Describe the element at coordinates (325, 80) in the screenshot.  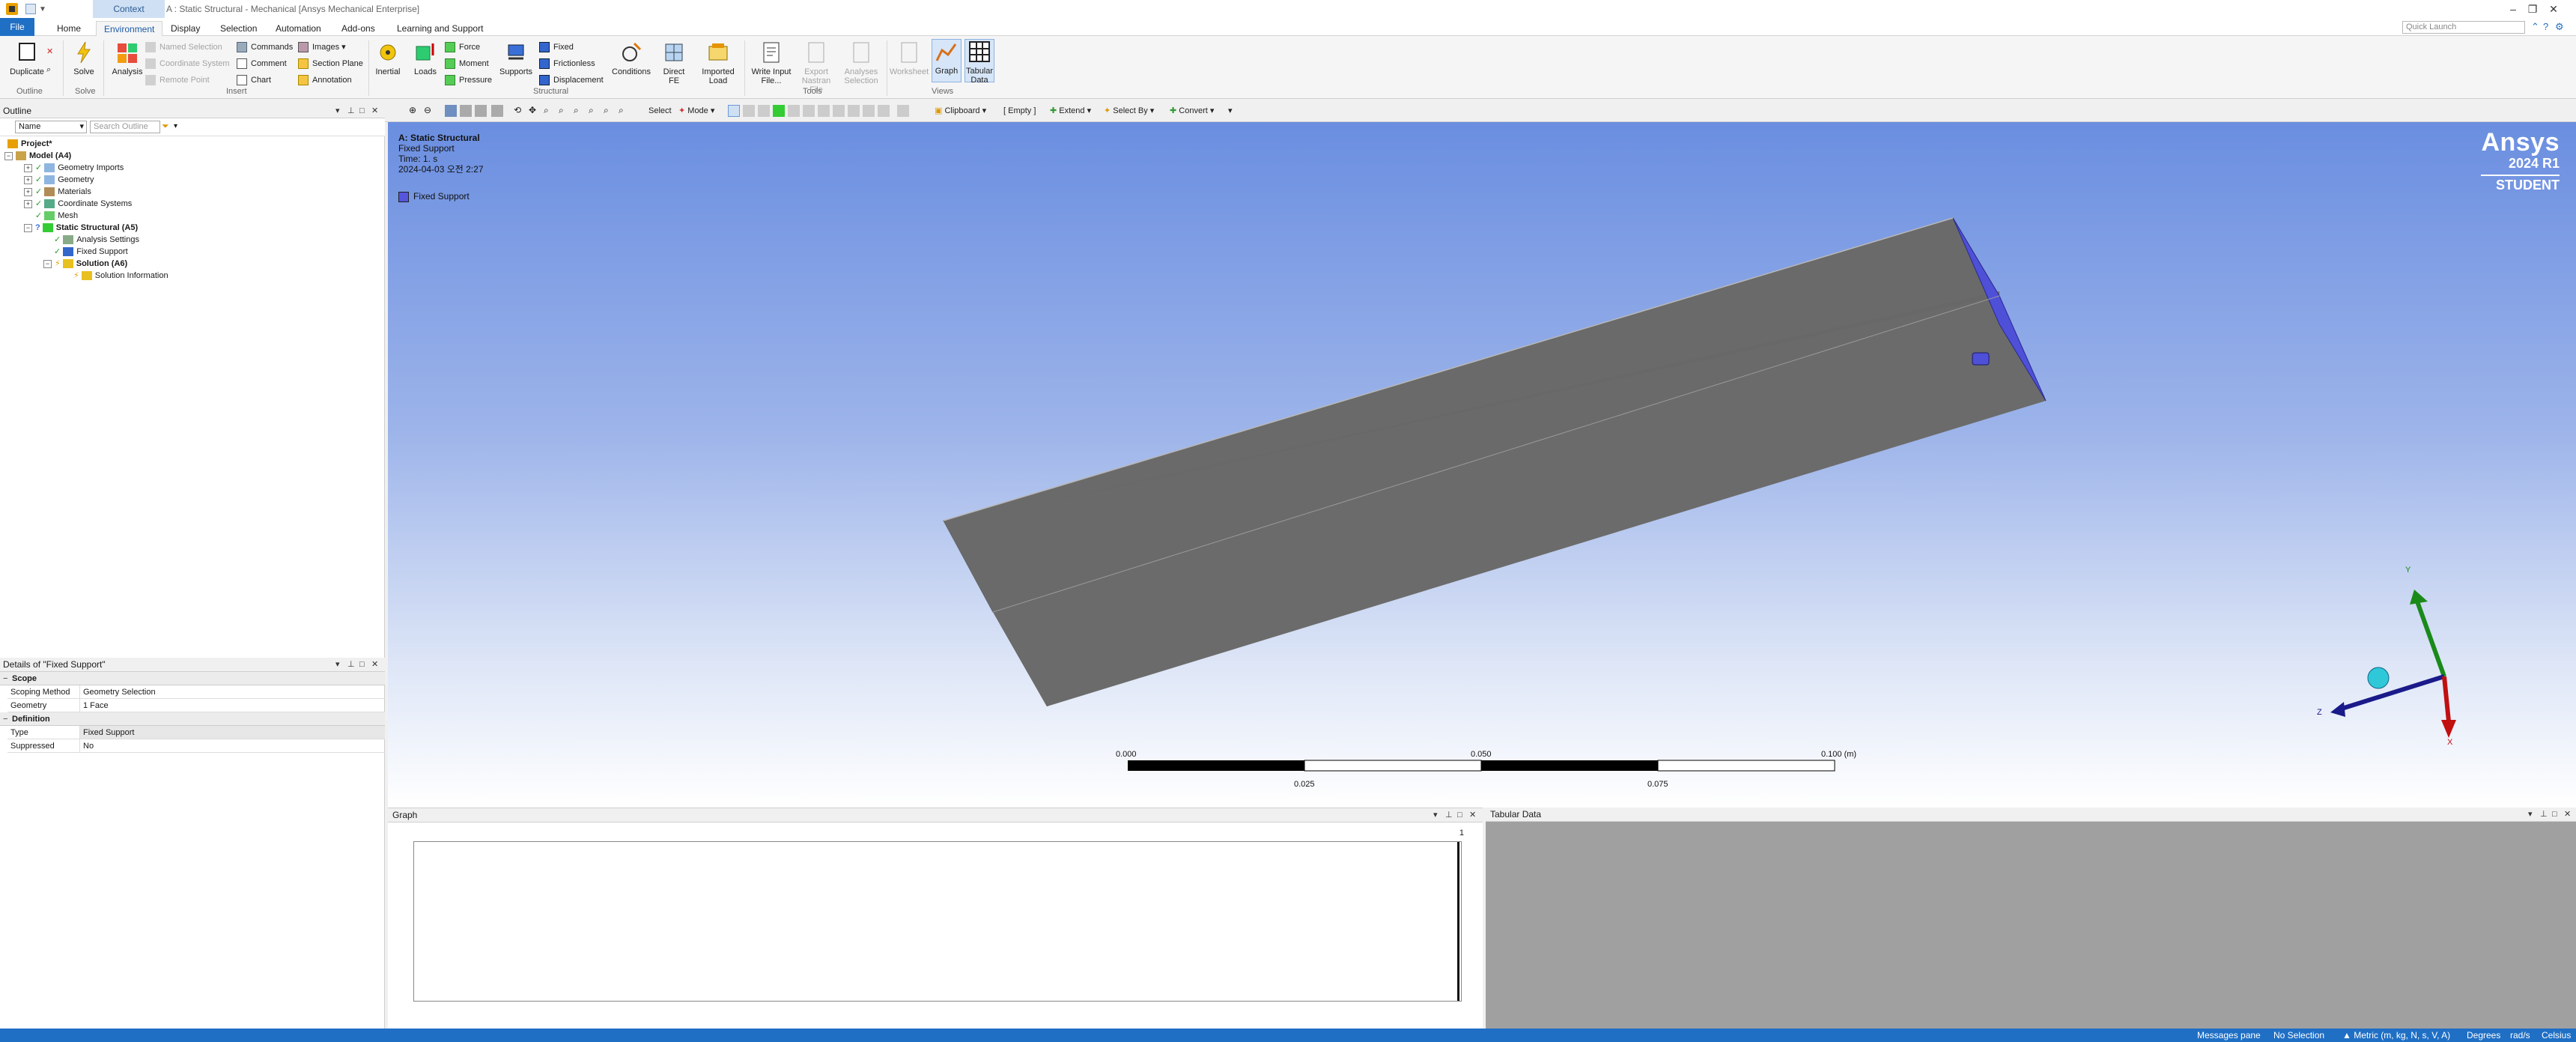
I see `annotation-button: Annotation` at that location.